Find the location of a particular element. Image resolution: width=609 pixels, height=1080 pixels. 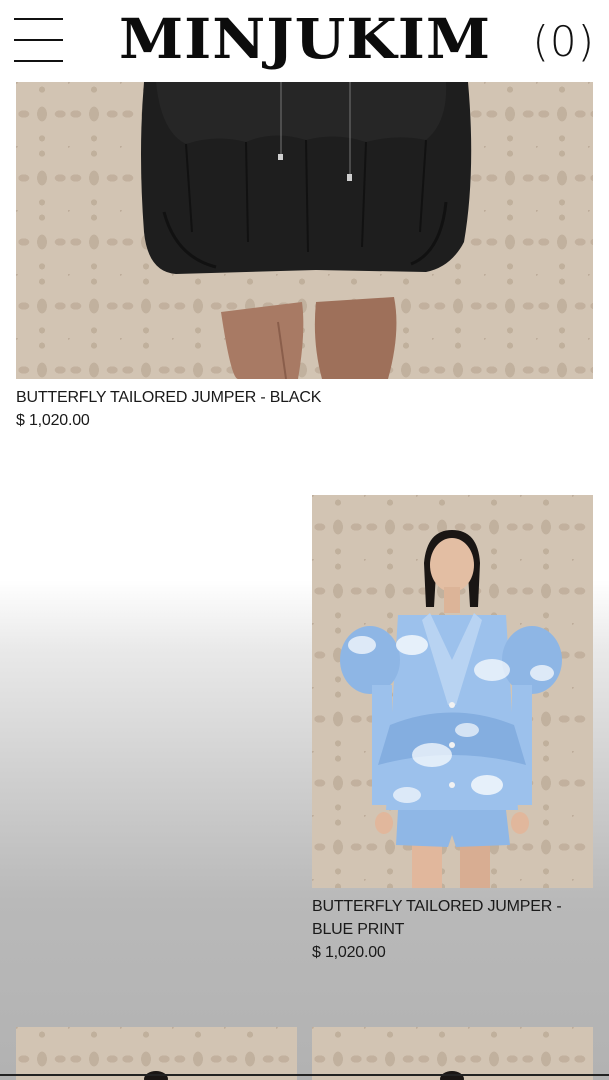

product-name: BUTTERFLY TAILORED JUMPER - BLACK is located at coordinates (304, 397).